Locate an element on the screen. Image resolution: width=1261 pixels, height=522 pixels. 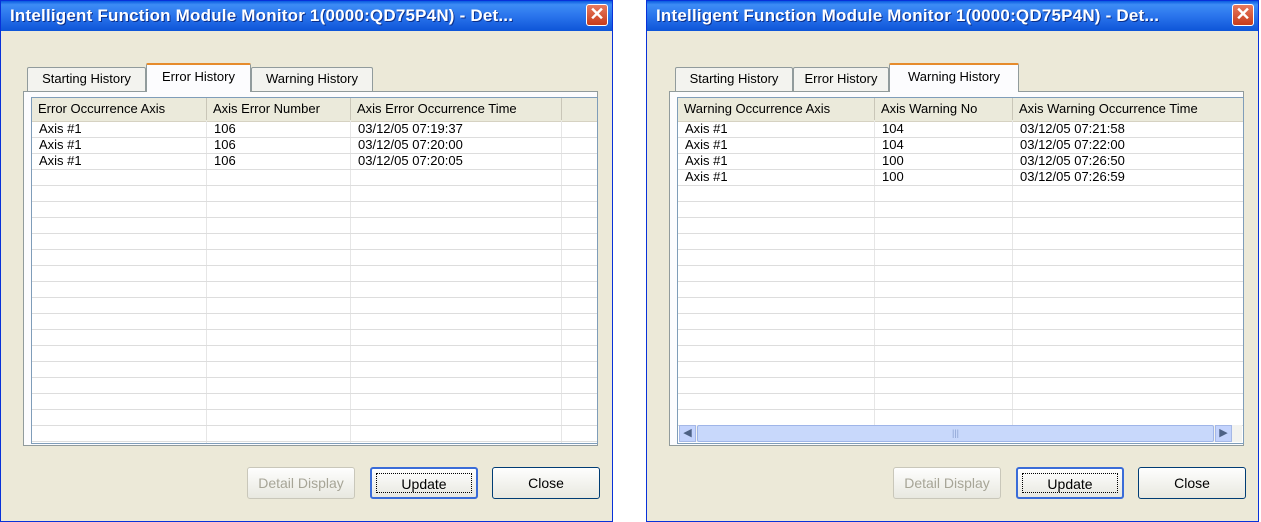
column-header: Warning Occurrence Axis is located at coordinates (776, 109).